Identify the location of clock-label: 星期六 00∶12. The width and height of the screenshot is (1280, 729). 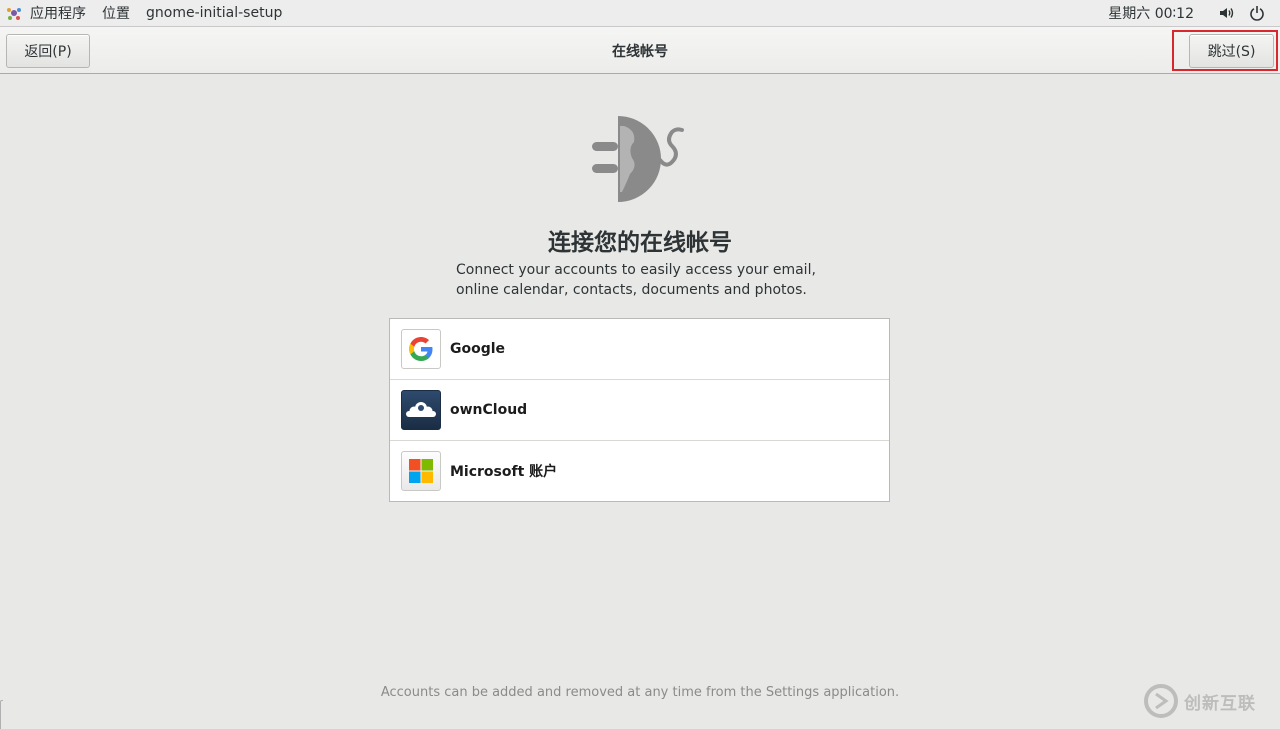
(1151, 14).